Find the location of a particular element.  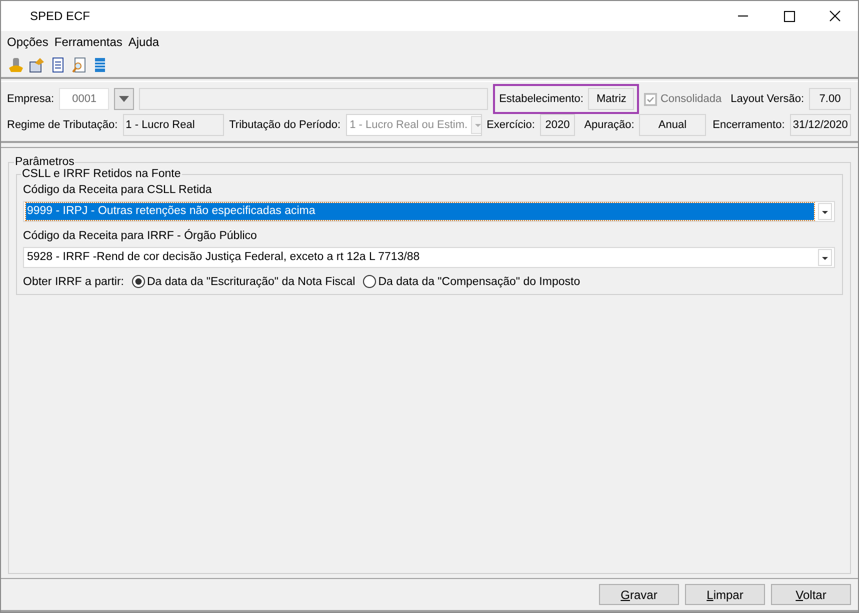

field-label: Apuração: is located at coordinates (609, 125).